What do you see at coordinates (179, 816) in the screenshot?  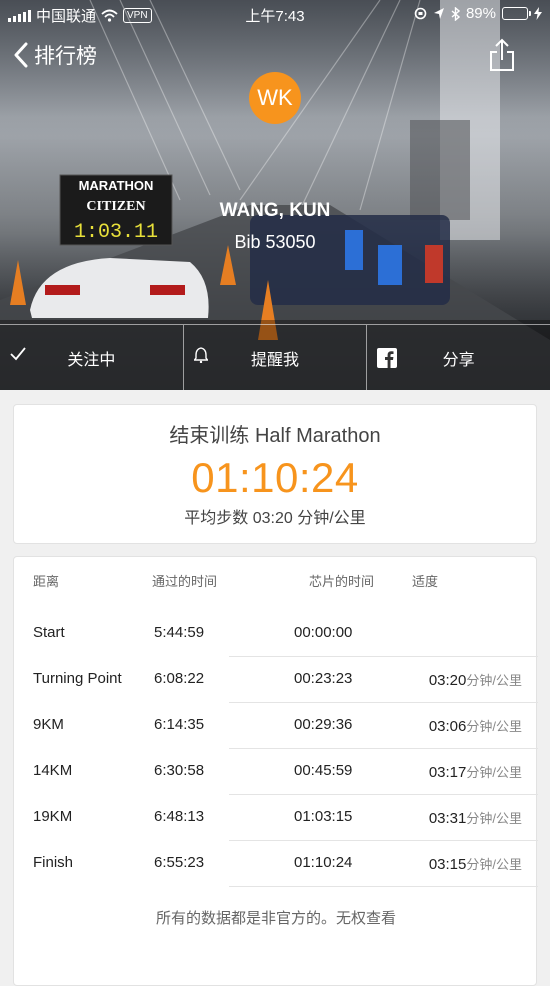 I see `row-pass-time: 6:48:13` at bounding box center [179, 816].